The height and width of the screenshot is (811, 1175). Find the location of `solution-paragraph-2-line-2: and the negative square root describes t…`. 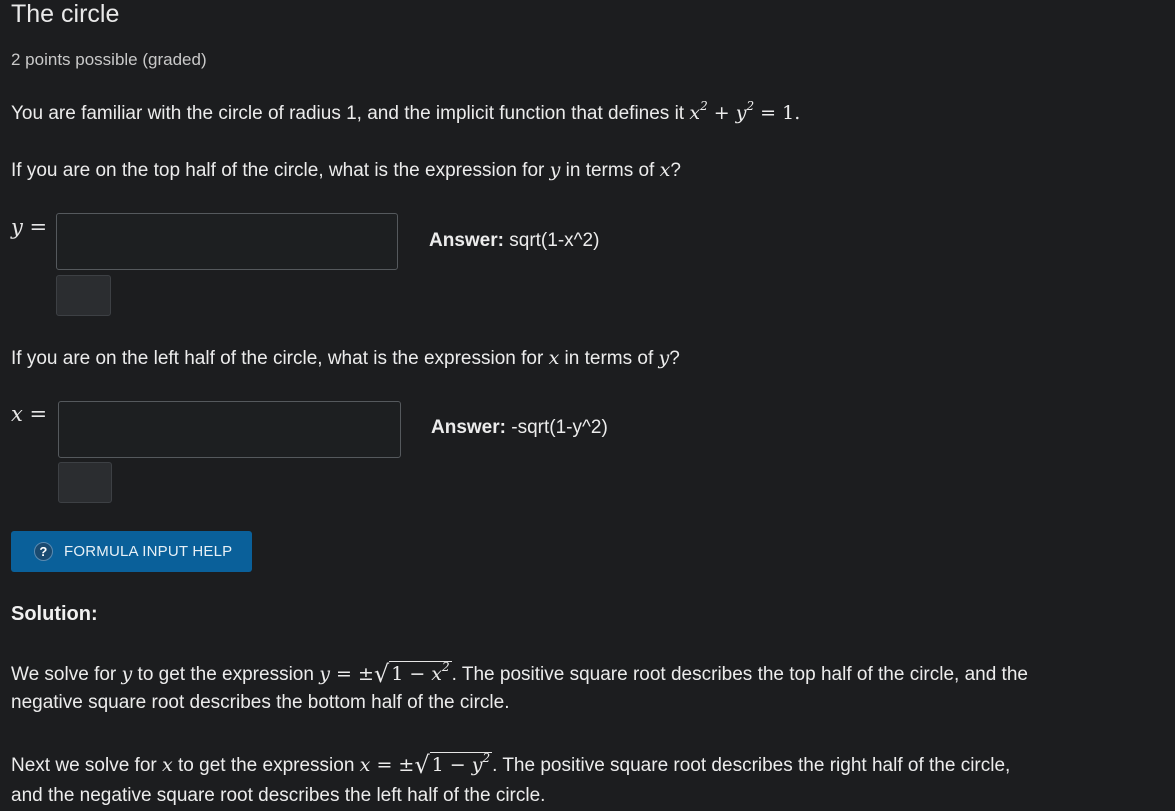

solution-paragraph-2-line-2: and the negative square root describes t… is located at coordinates (278, 795).